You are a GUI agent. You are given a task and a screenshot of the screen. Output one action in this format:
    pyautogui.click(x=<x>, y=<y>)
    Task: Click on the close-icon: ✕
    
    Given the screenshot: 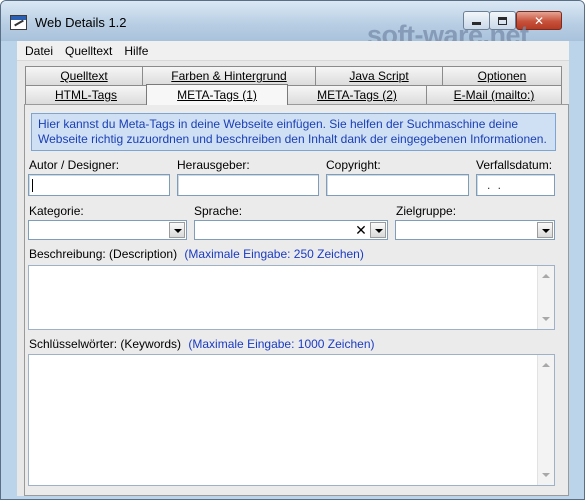 What is the action you would take?
    pyautogui.click(x=539, y=20)
    